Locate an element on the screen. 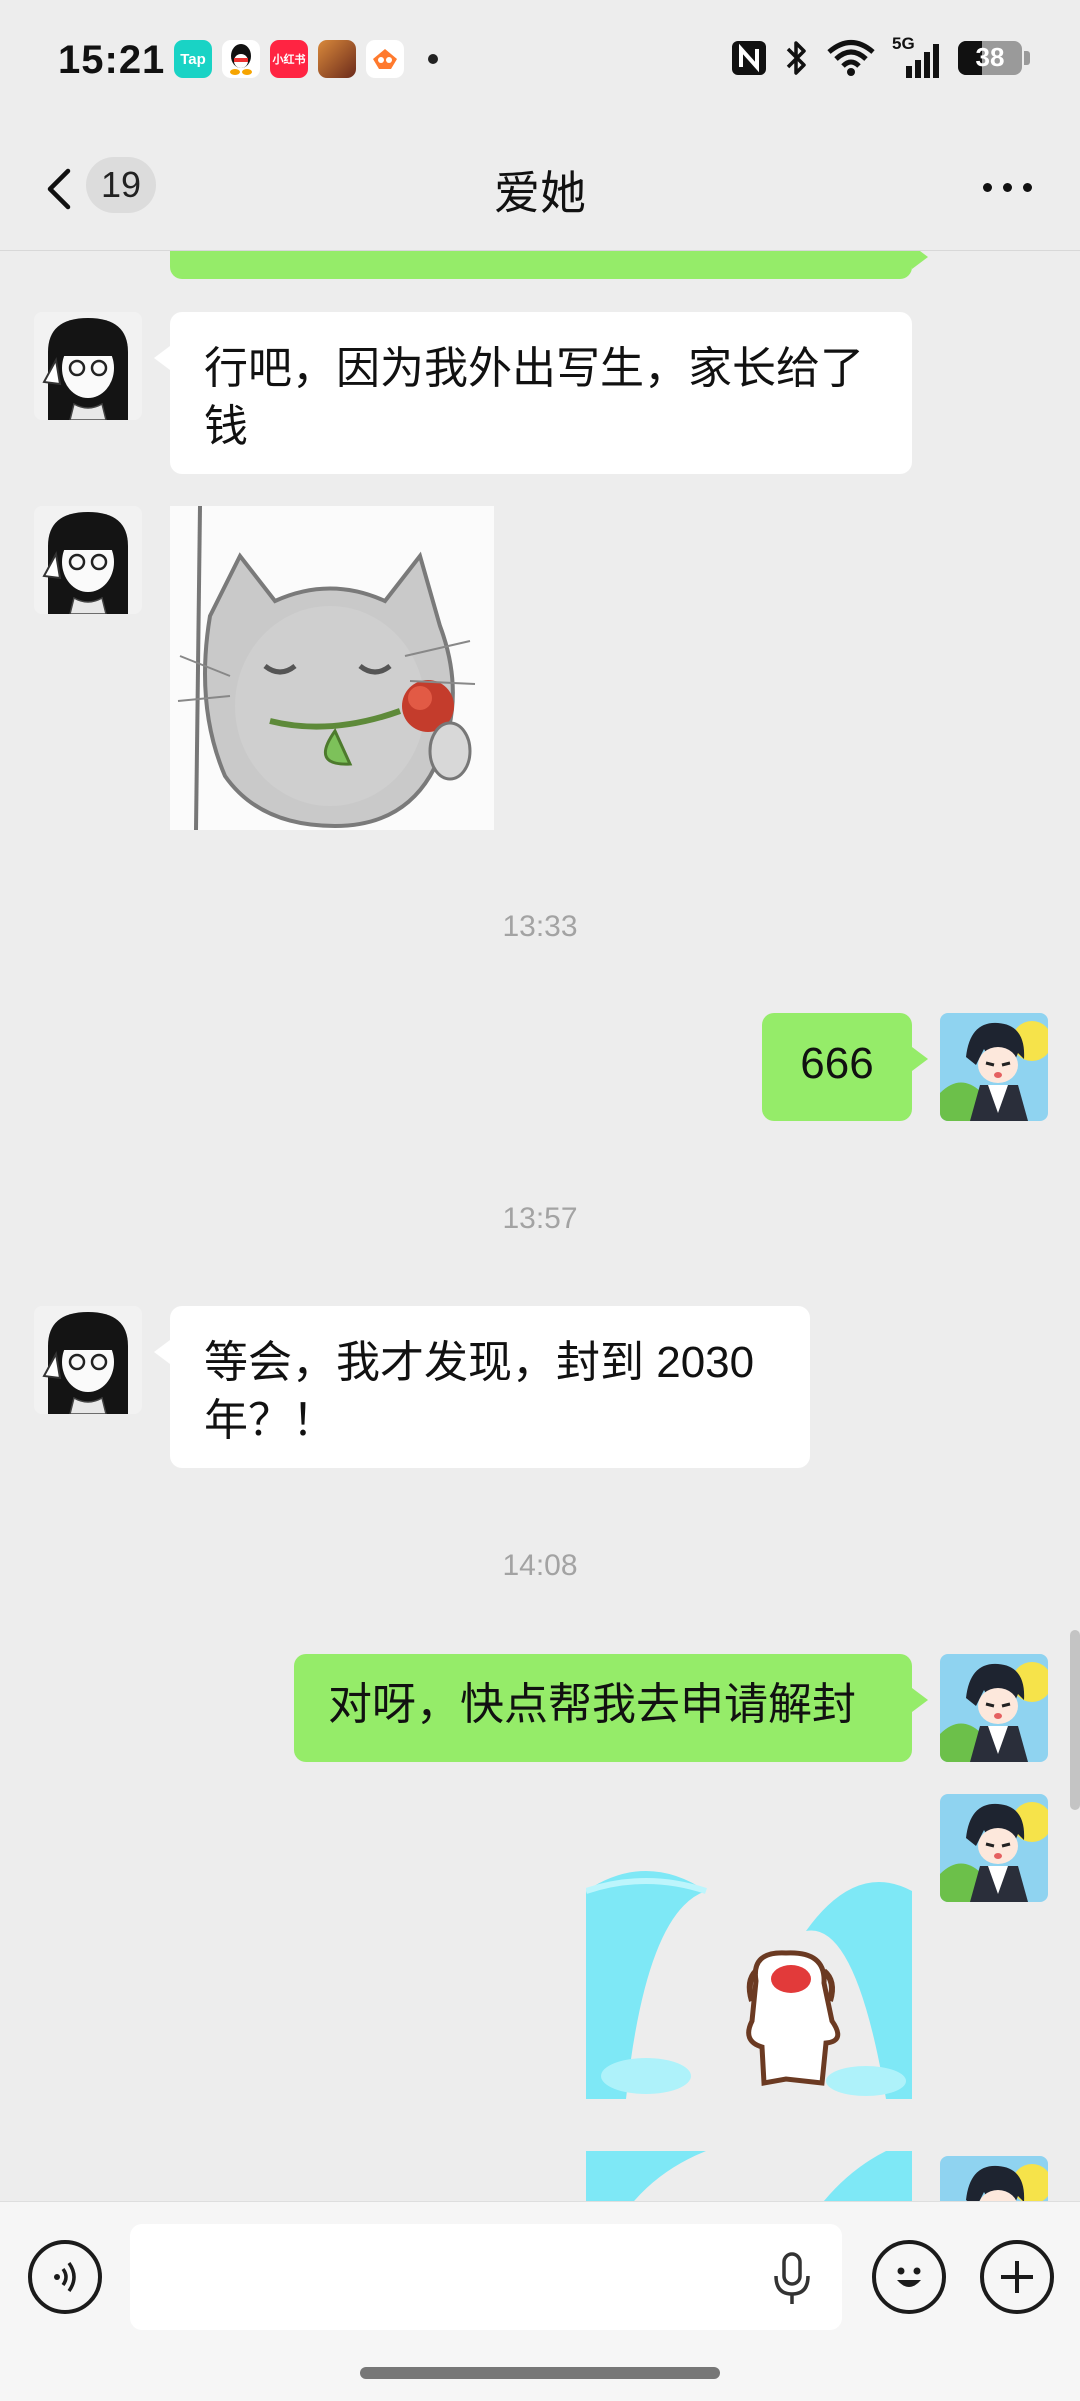 This screenshot has width=1080, height=2401. battery-indicator: 38 is located at coordinates (990, 58).